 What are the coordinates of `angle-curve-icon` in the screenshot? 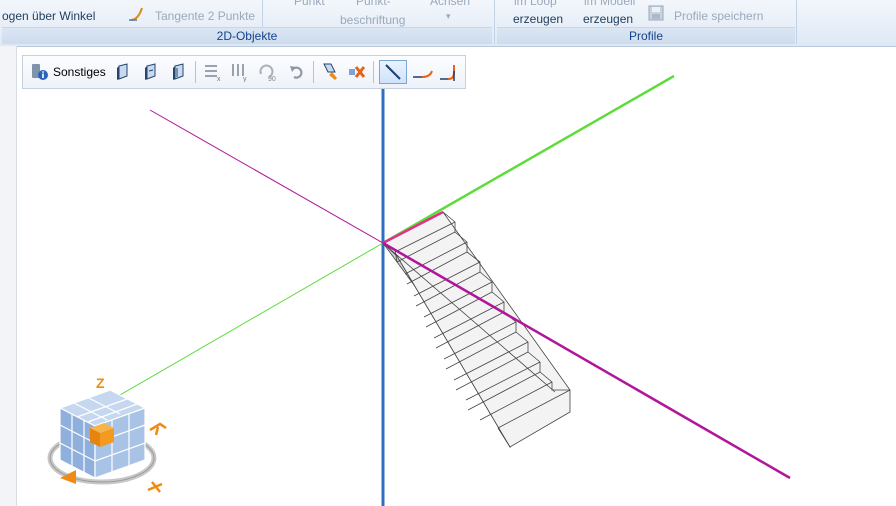 It's located at (447, 73).